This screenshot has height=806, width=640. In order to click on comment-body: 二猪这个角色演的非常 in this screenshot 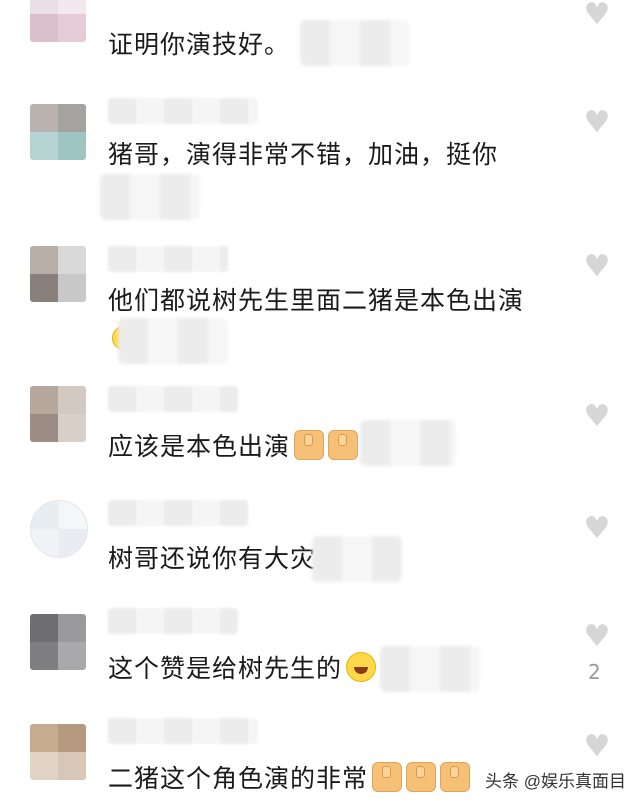, I will do `click(238, 778)`.